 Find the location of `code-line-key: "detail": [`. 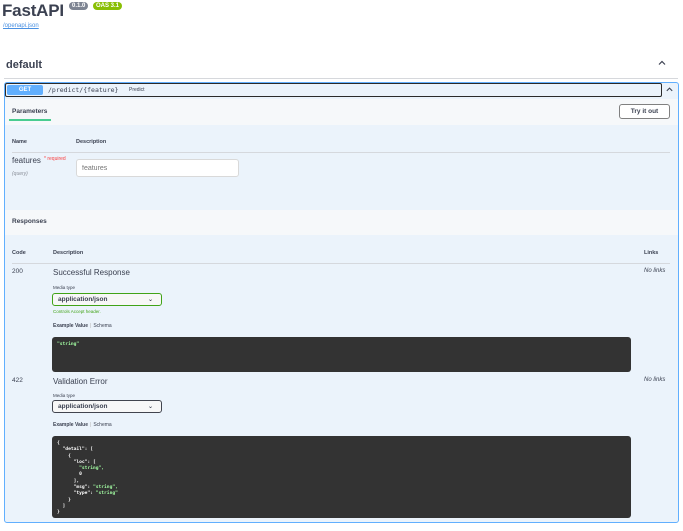

code-line-key: "detail": [ is located at coordinates (75, 450).